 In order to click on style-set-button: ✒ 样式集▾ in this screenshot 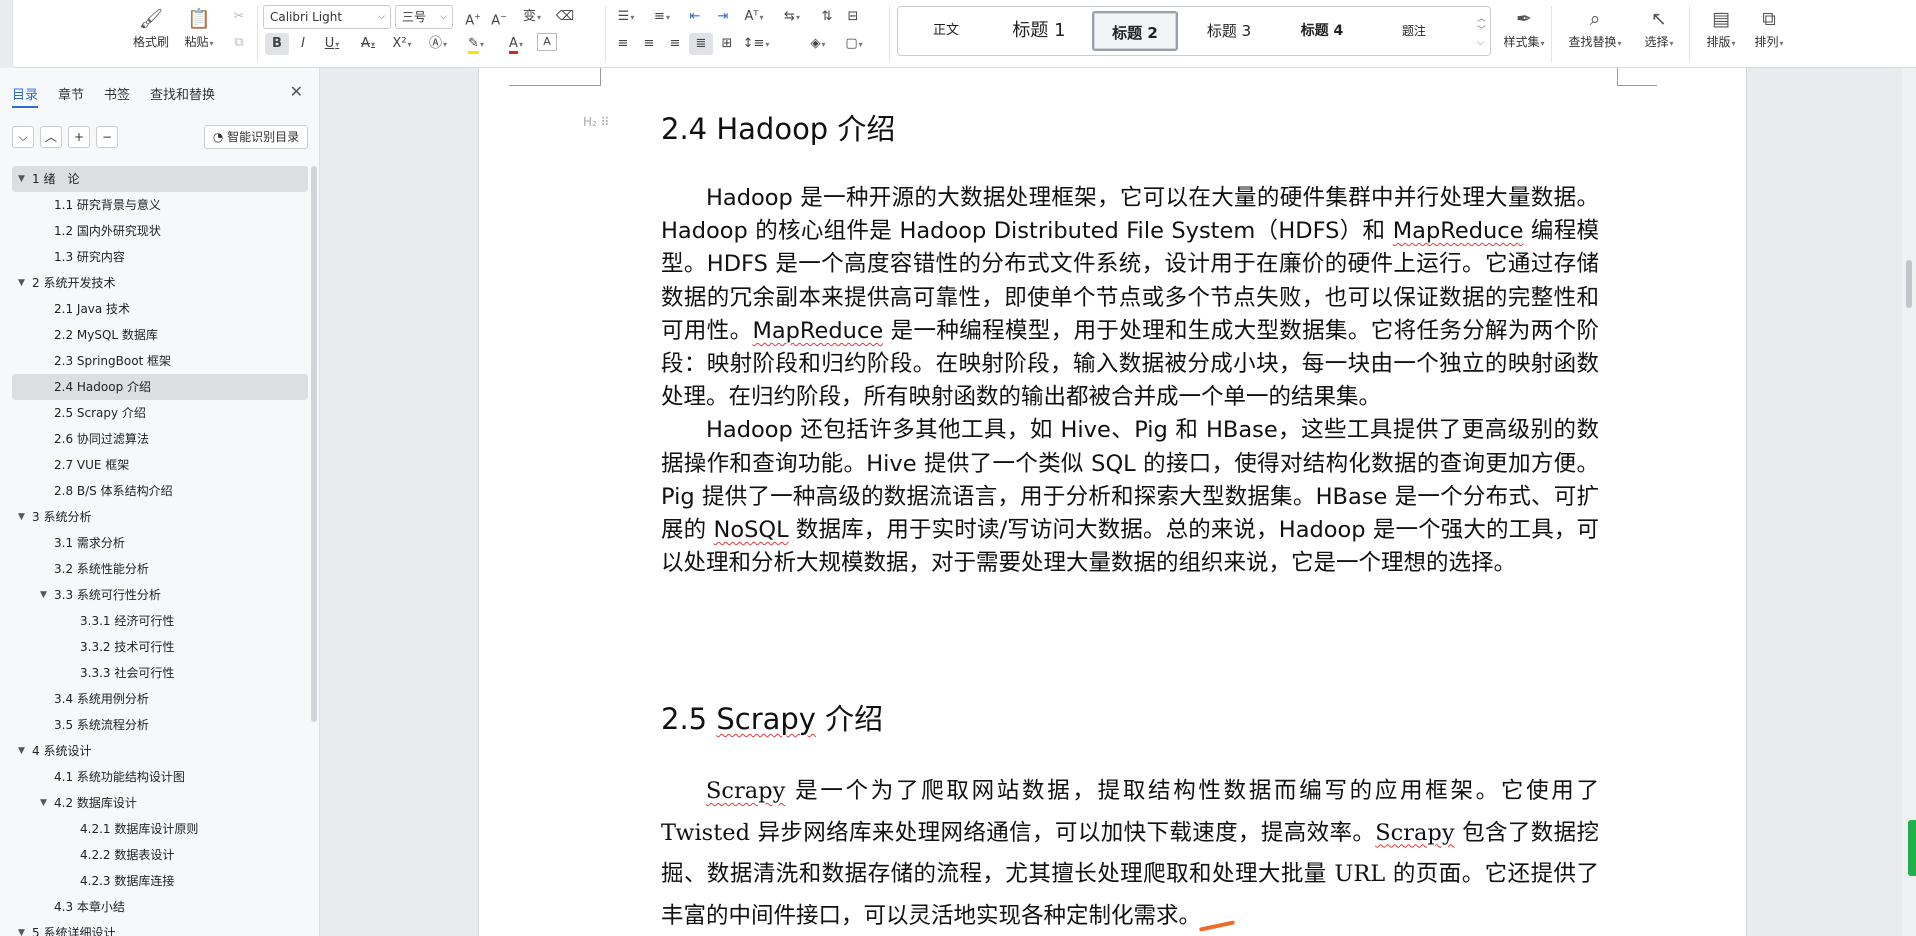, I will do `click(1524, 32)`.